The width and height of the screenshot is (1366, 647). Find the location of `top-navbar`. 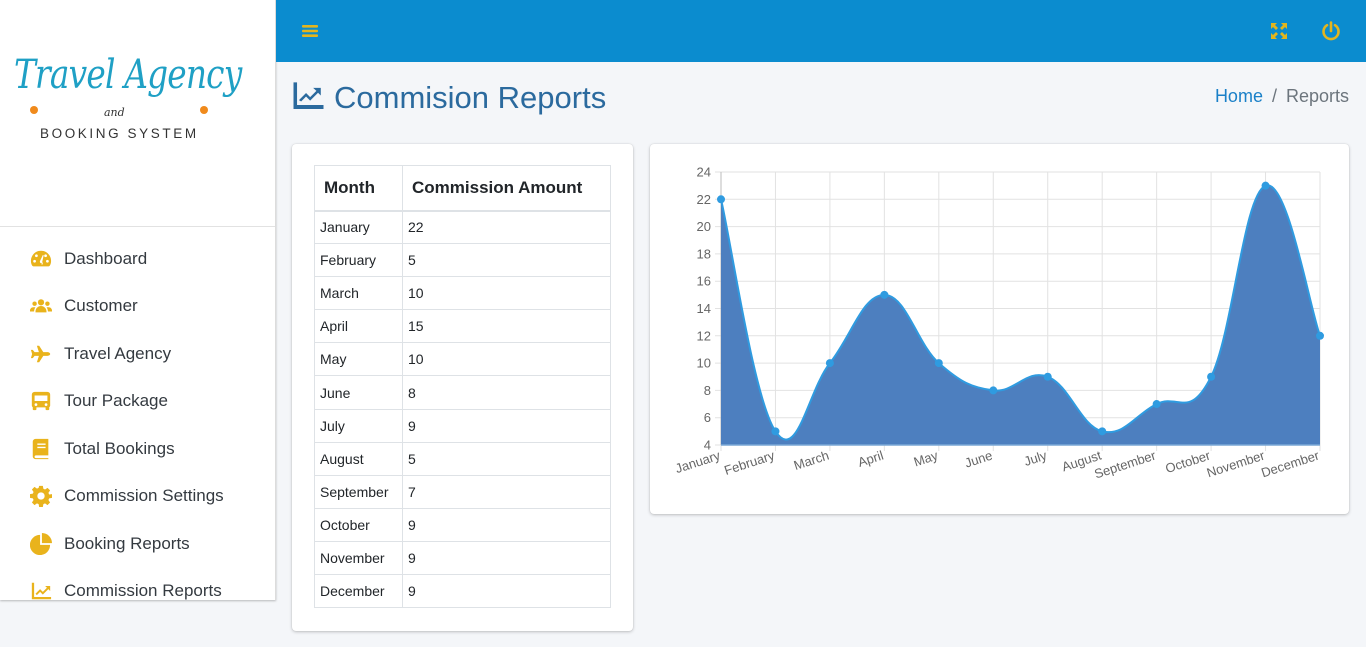

top-navbar is located at coordinates (821, 31).